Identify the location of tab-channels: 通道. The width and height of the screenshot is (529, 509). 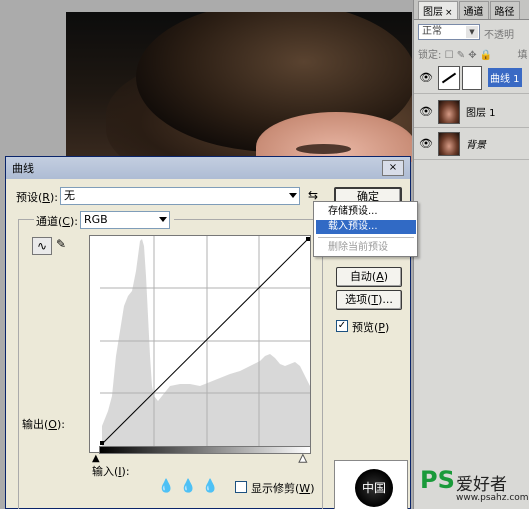
(473, 10).